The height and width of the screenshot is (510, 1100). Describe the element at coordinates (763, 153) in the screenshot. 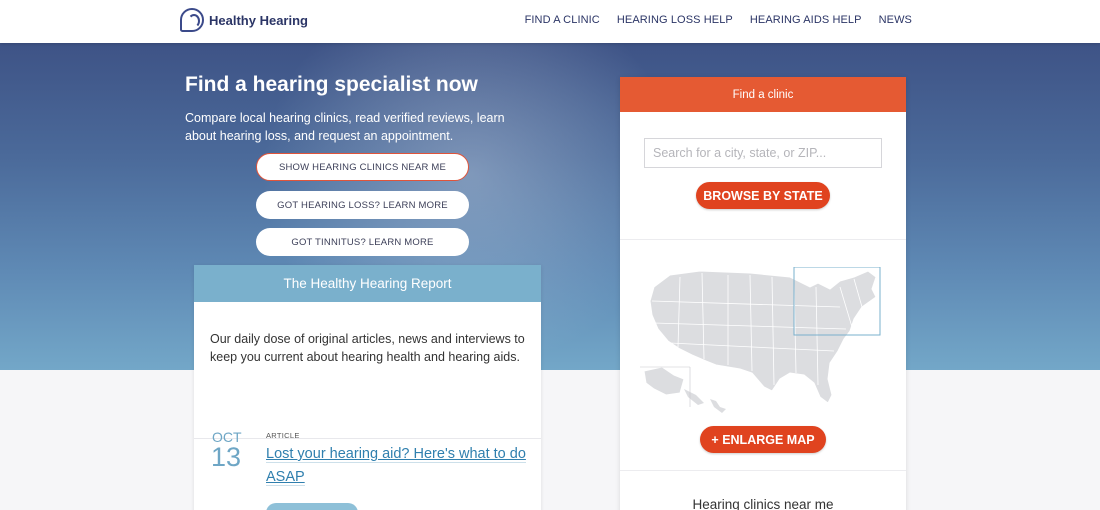

I see `location-search-input` at that location.